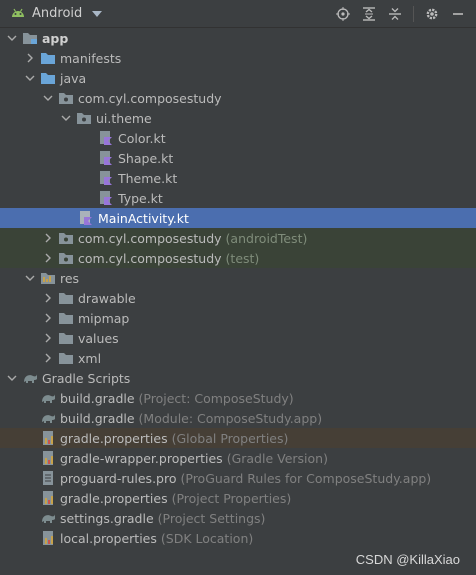 This screenshot has height=575, width=476. What do you see at coordinates (211, 518) in the screenshot?
I see `tree-hint: (Project Settings)` at bounding box center [211, 518].